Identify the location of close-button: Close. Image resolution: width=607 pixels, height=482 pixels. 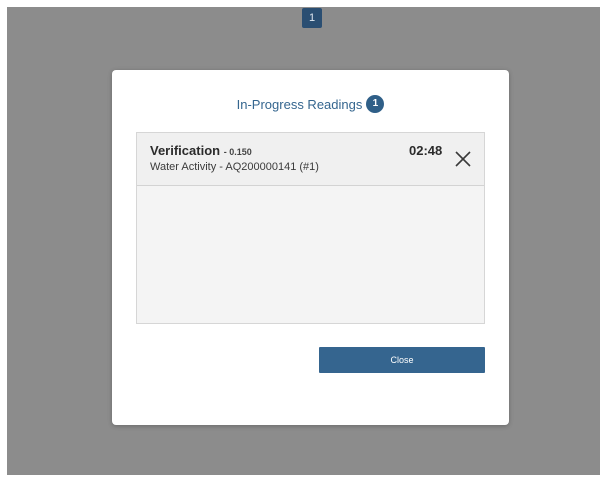
(402, 360).